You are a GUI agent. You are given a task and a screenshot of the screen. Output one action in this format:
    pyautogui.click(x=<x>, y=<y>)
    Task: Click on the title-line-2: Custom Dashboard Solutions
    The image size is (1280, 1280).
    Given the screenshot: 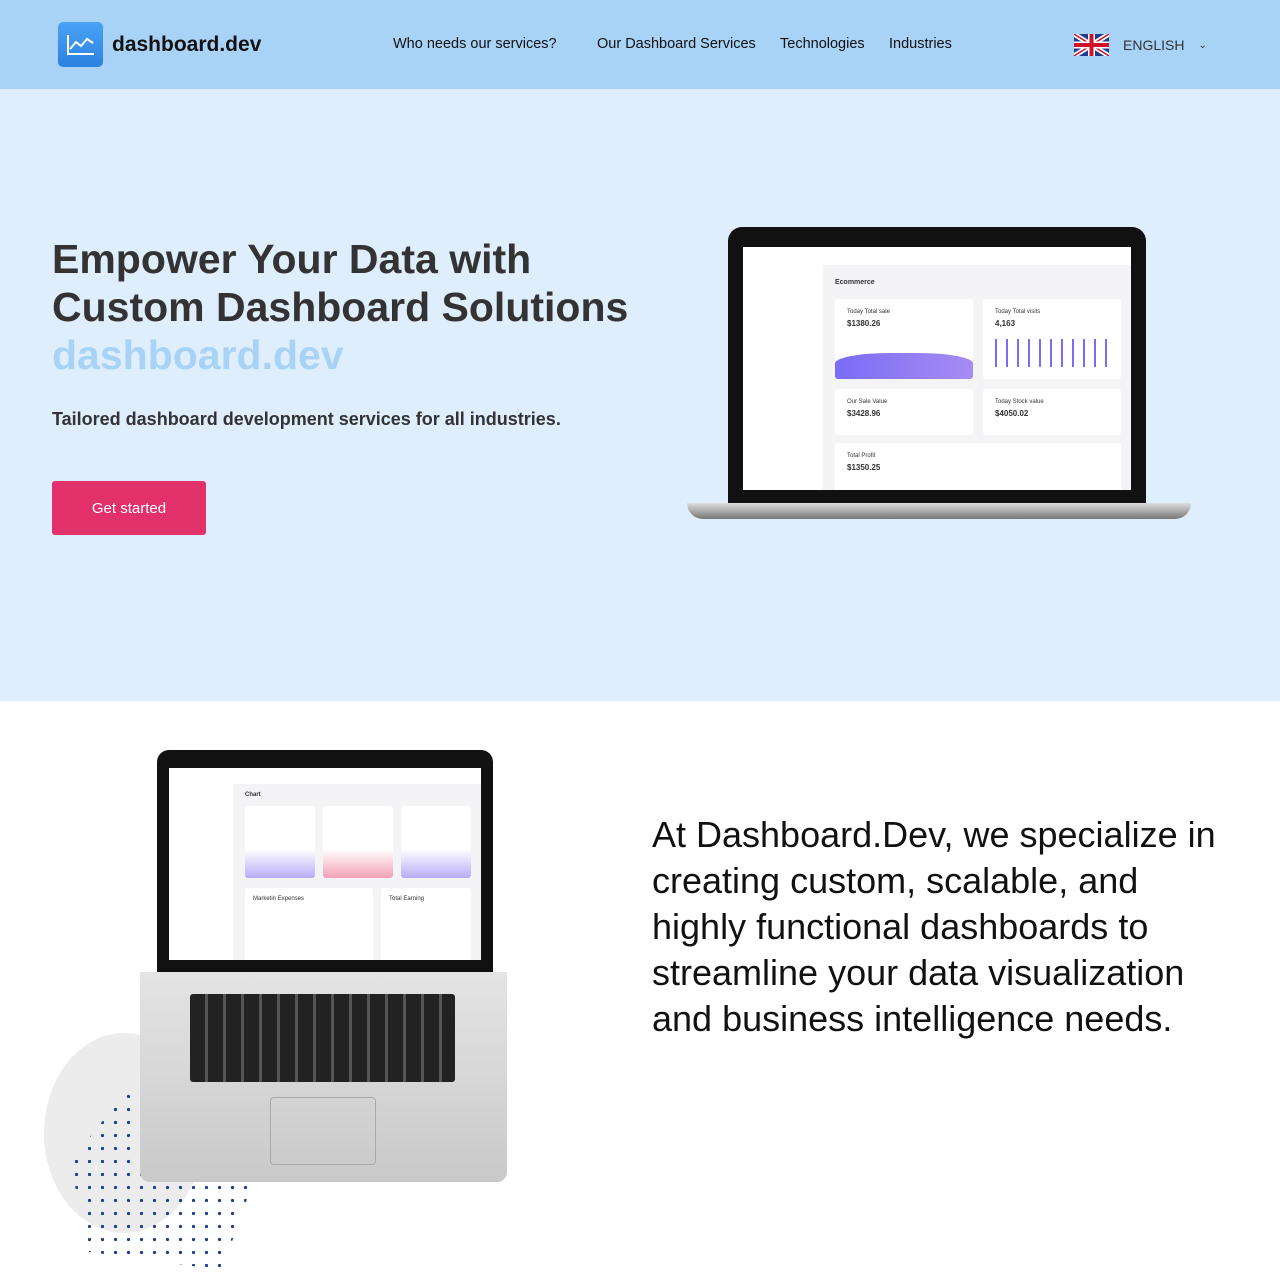 What is the action you would take?
    pyautogui.click(x=340, y=307)
    